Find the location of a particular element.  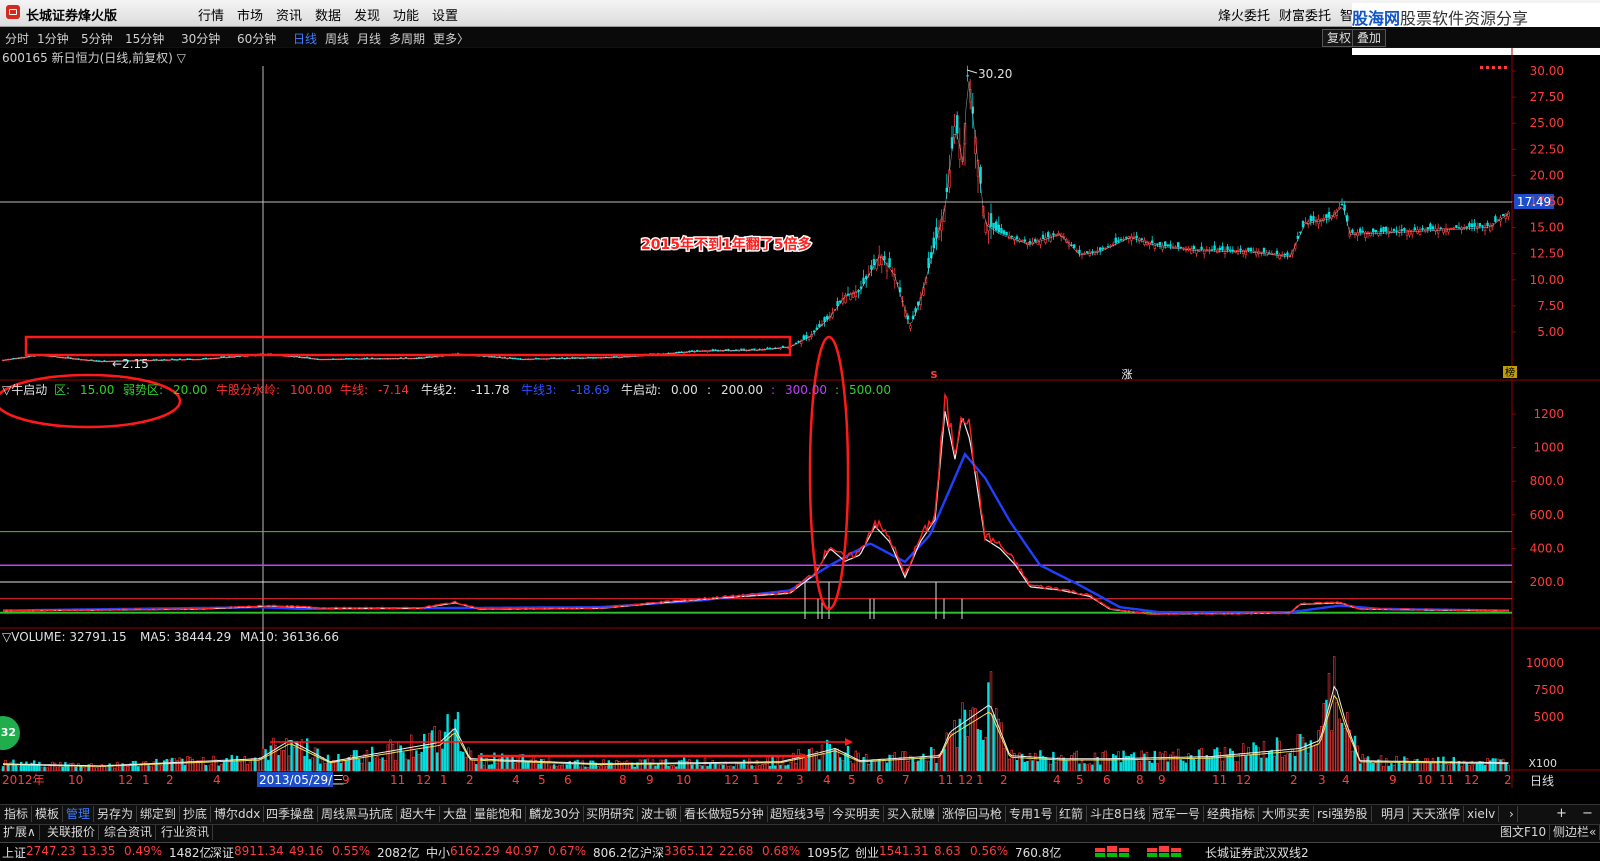

indicator-tab-23: 冠军一号 is located at coordinates (1177, 814).